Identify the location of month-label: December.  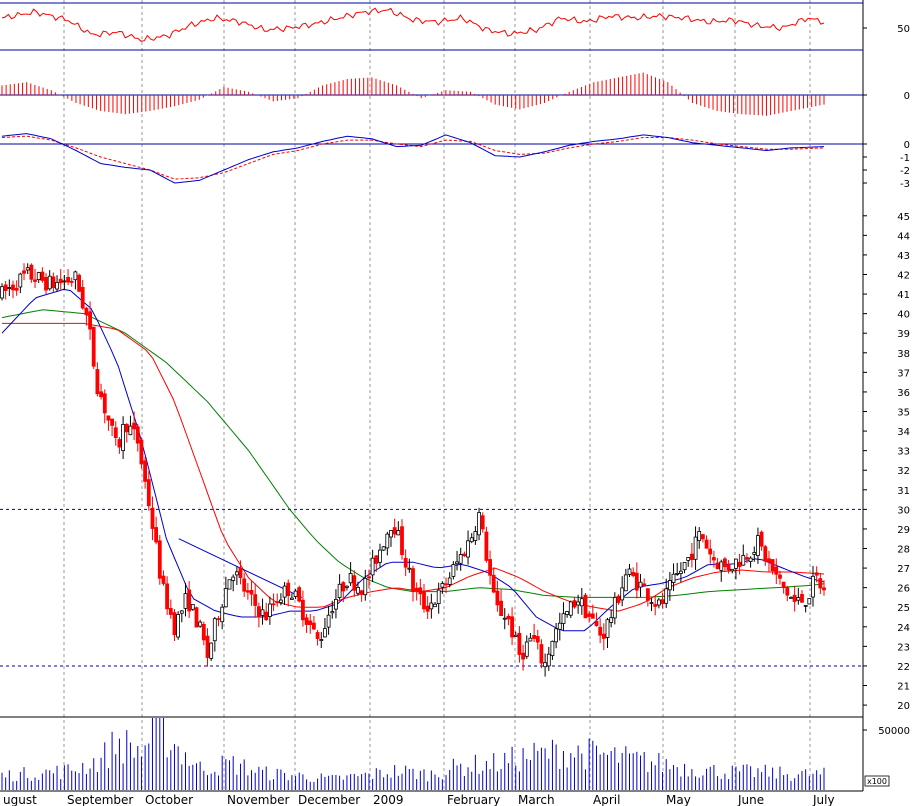
(329, 799).